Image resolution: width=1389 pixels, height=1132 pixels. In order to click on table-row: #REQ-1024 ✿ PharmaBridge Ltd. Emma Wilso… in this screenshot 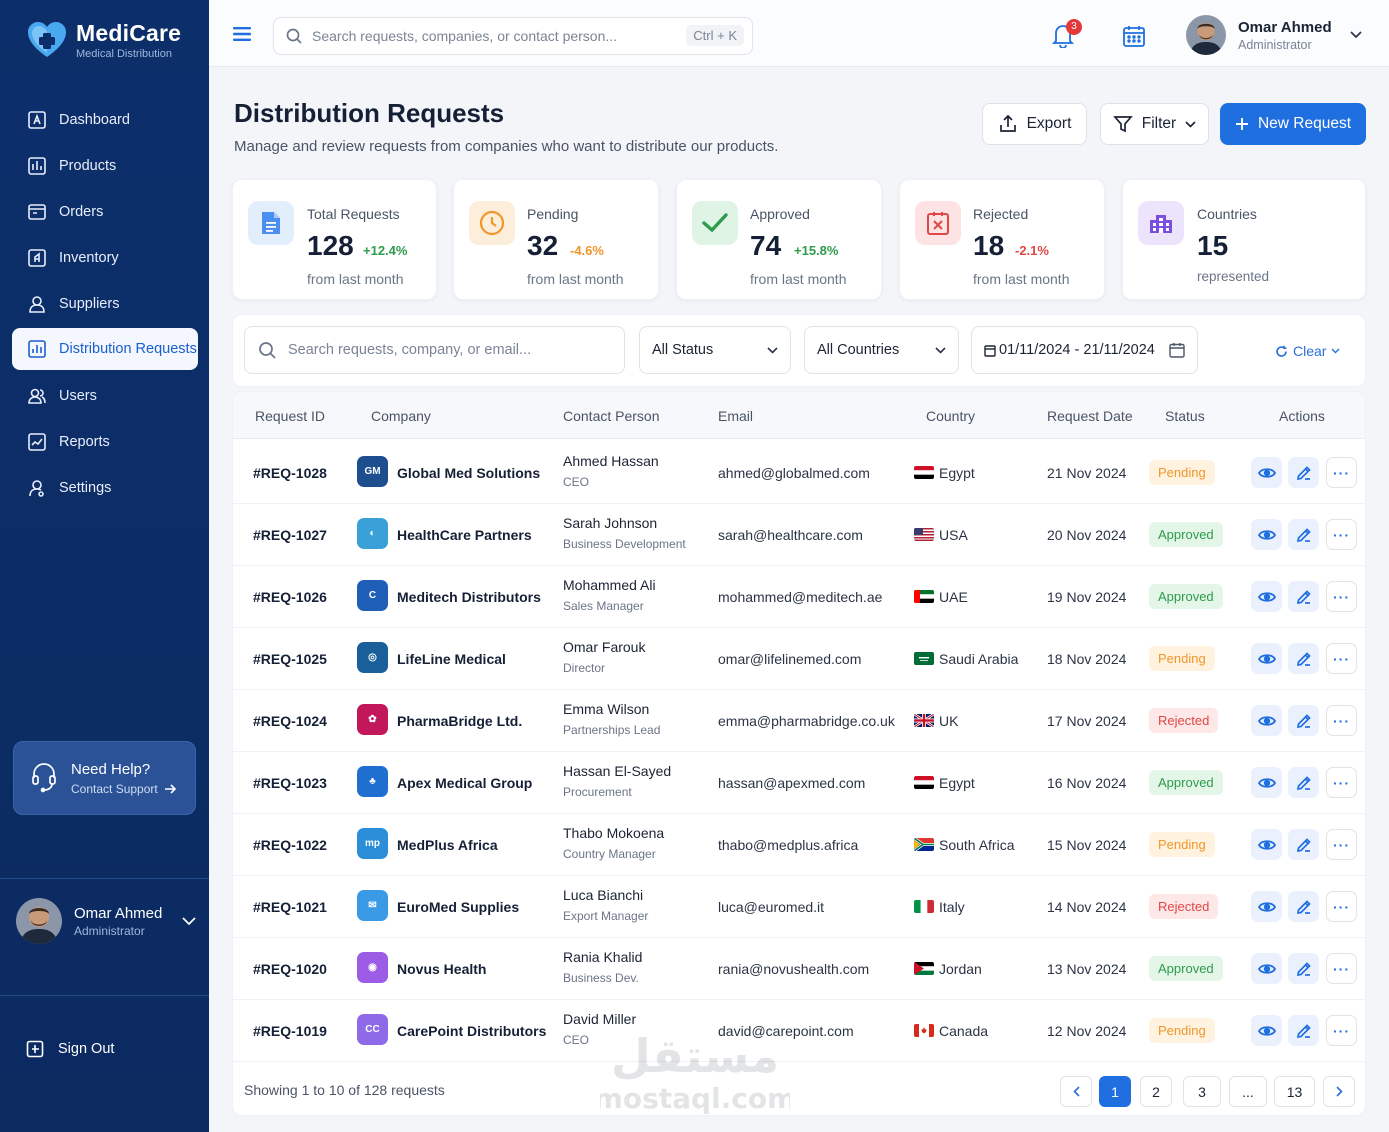, I will do `click(799, 721)`.